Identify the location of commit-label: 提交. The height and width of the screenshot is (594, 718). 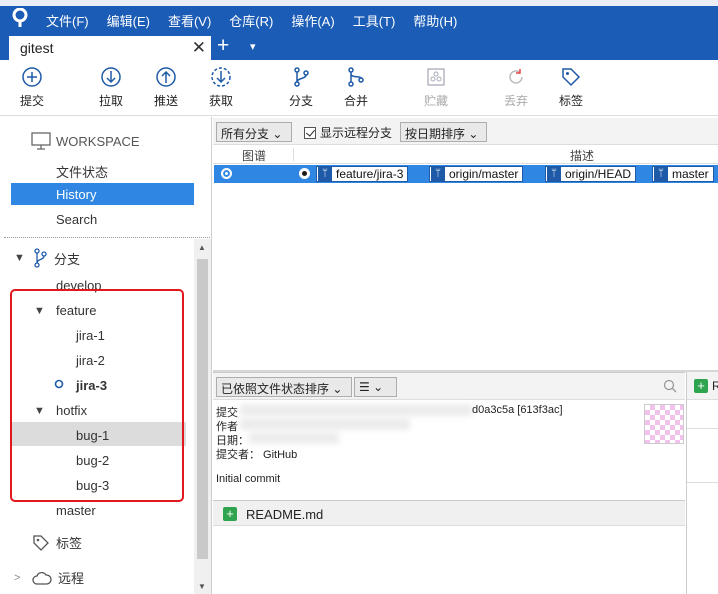
(31, 101).